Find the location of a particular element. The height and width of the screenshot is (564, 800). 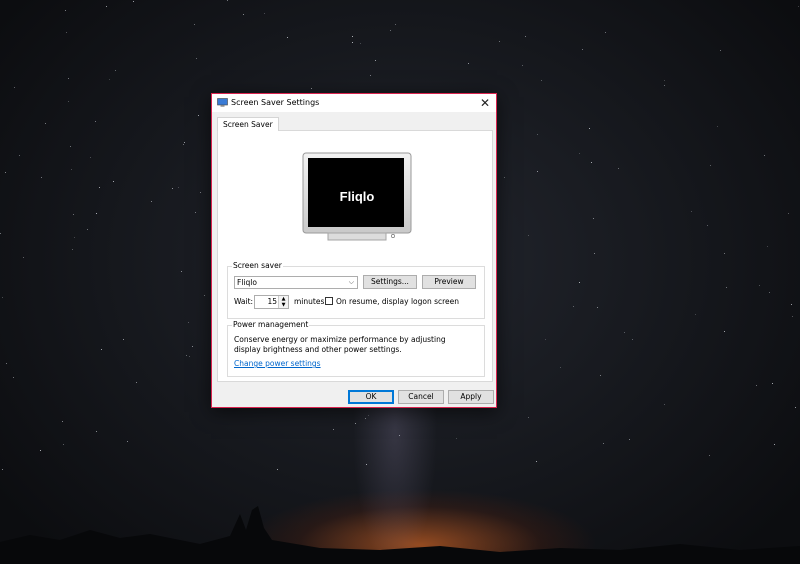

wait-minutes-value: 15 is located at coordinates (272, 301).